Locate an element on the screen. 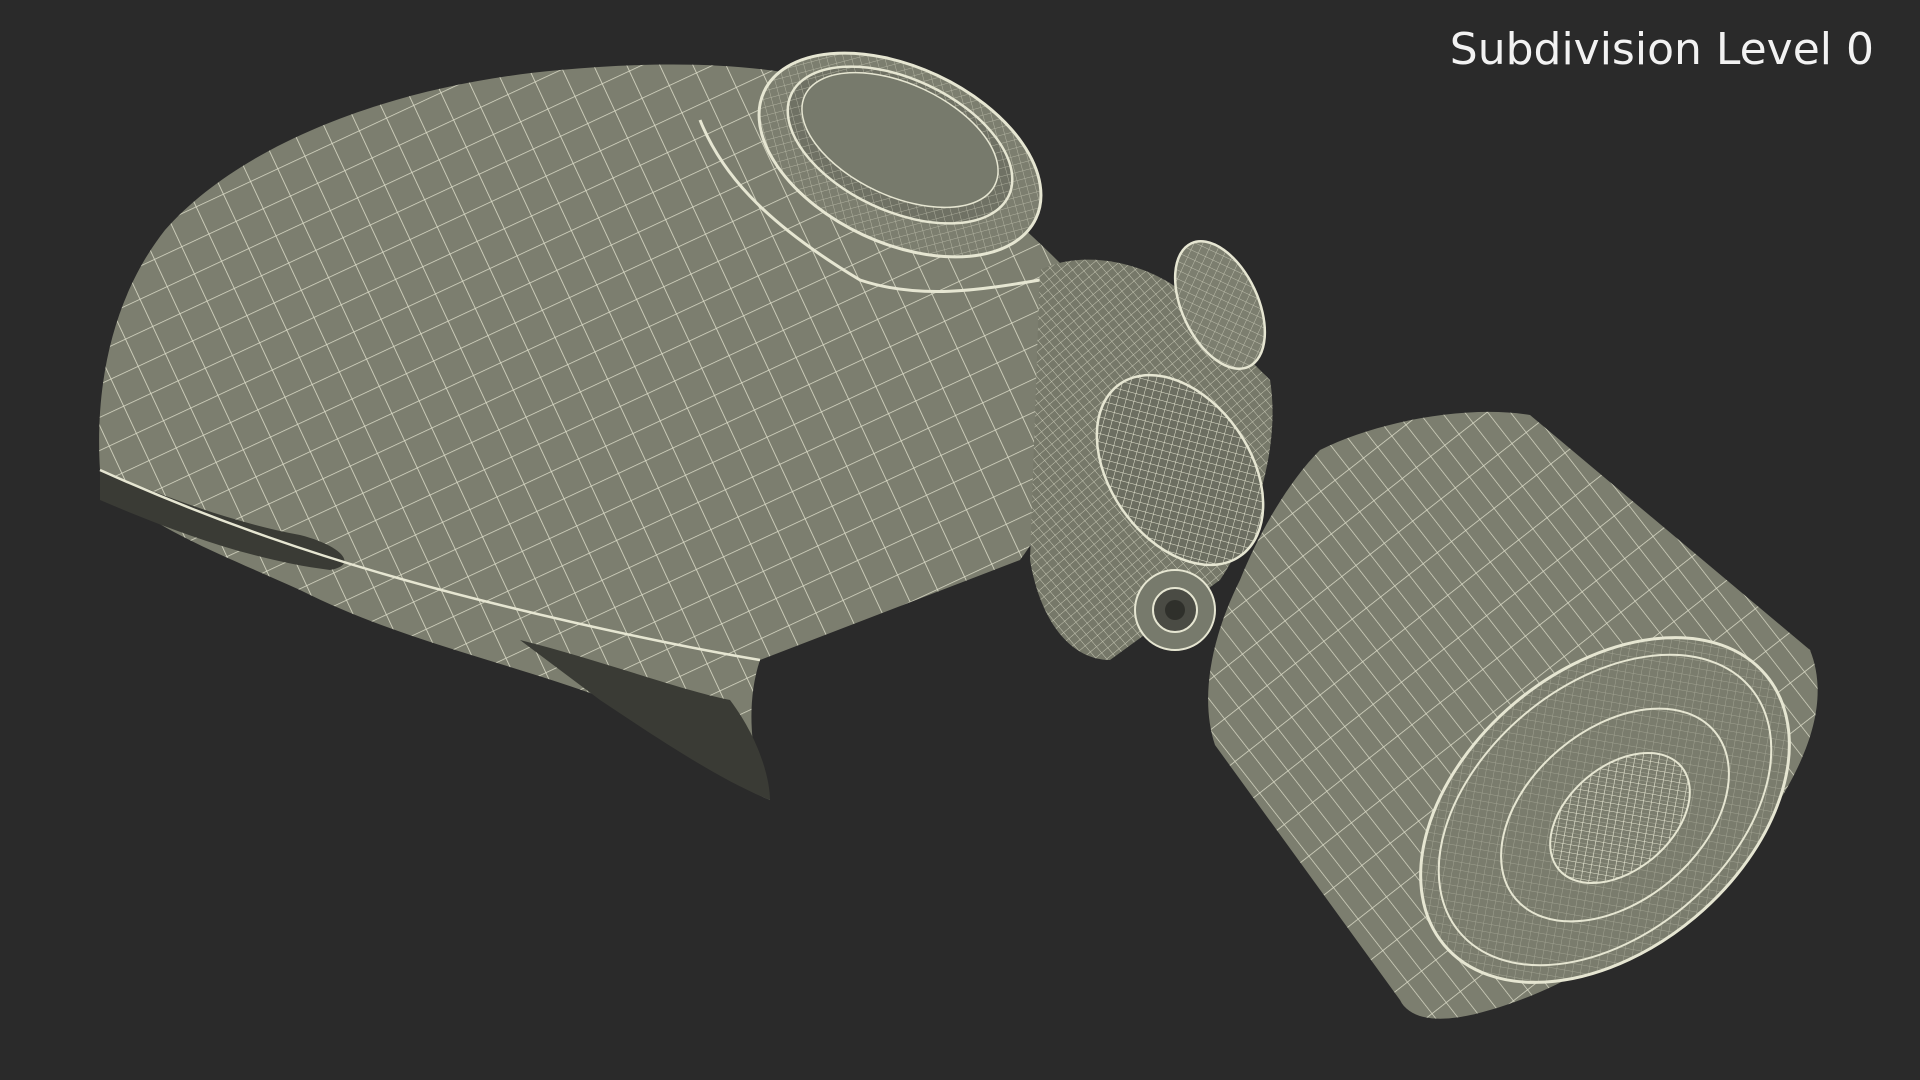  subdivision-level-label: Subdivision Level 0 is located at coordinates (1661, 49).